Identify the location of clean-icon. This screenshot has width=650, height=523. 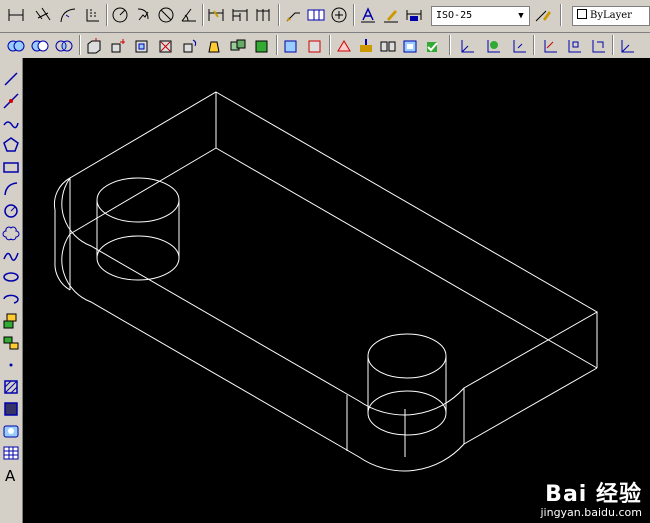
(366, 46).